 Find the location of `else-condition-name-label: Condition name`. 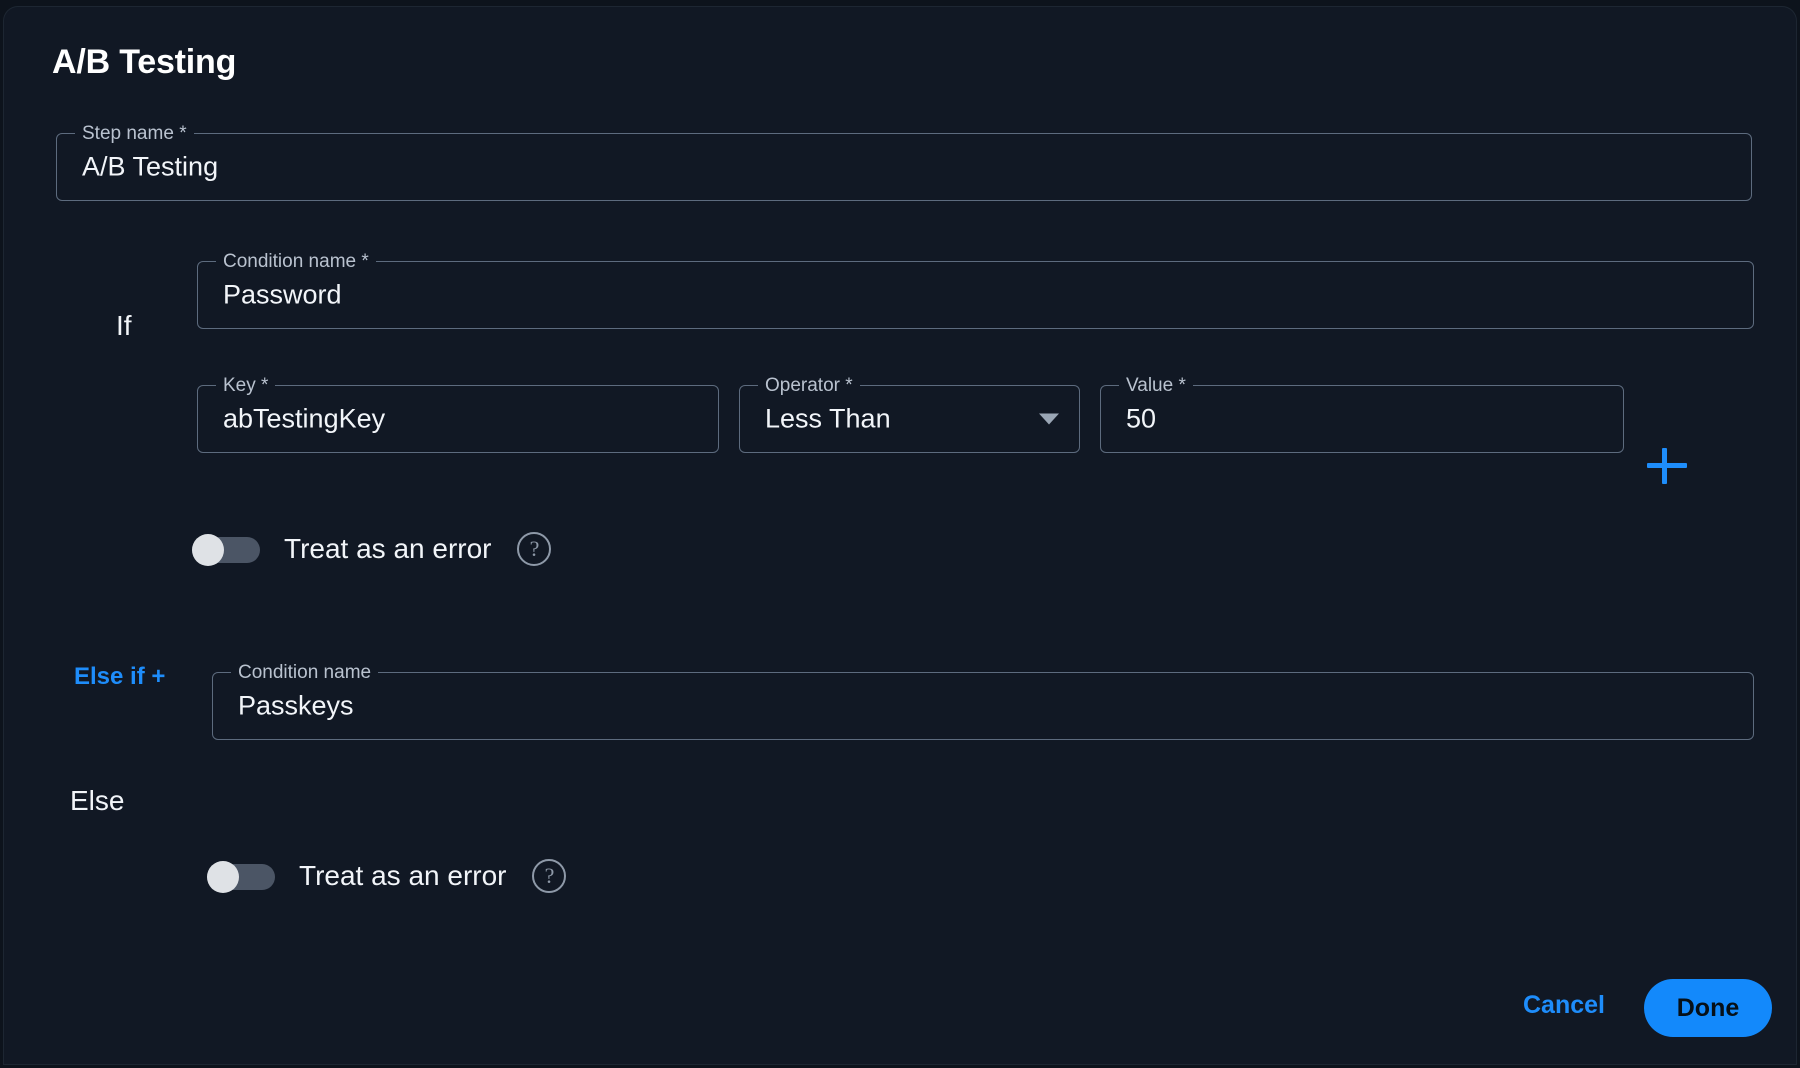

else-condition-name-label: Condition name is located at coordinates (305, 673).